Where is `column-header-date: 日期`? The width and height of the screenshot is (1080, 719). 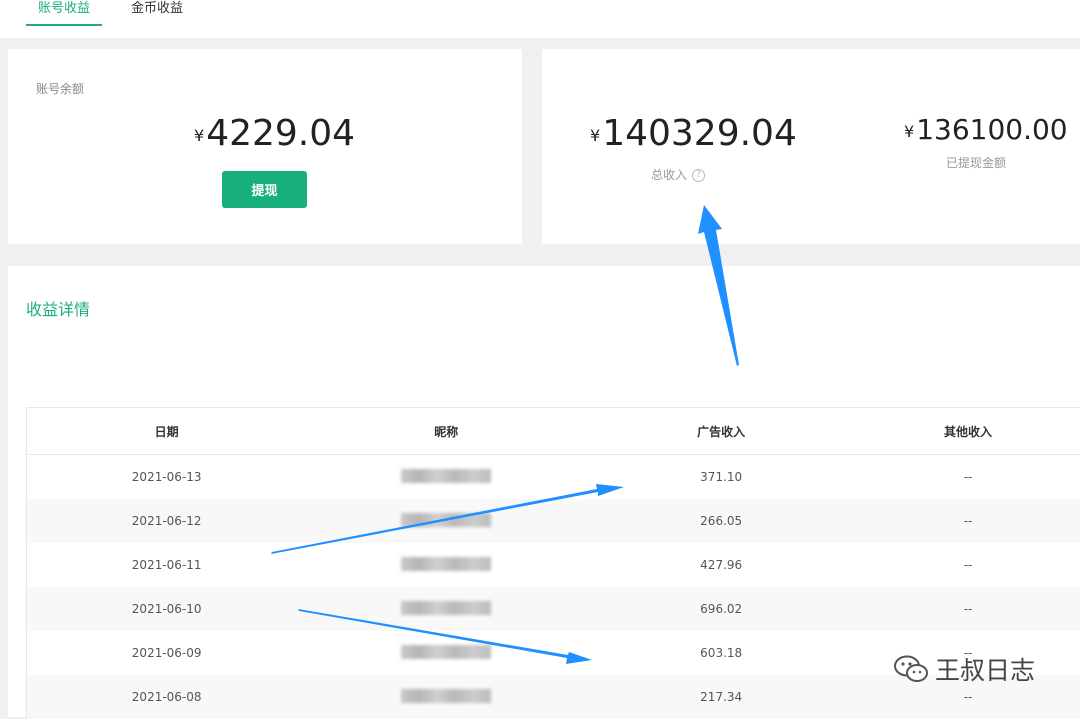
column-header-date: 日期 is located at coordinates (167, 431).